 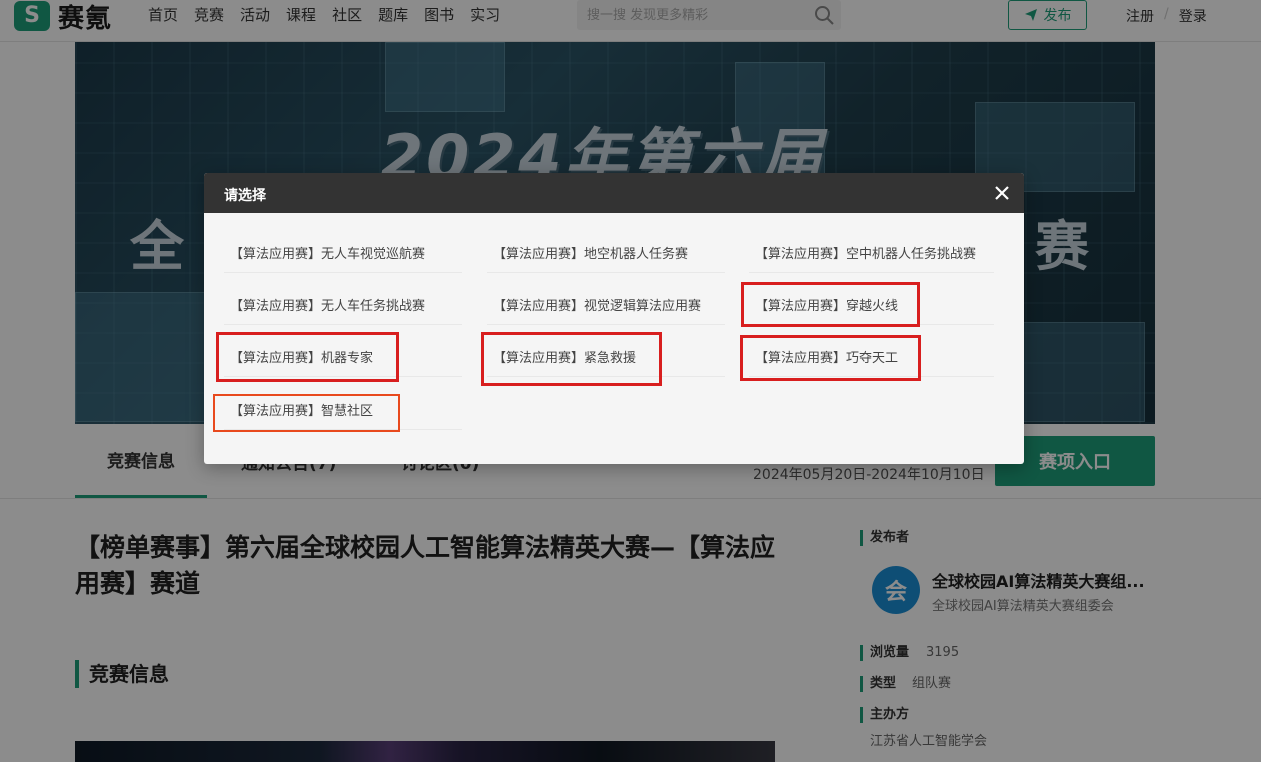 I want to click on track-option: 【算法应用赛】机器专家, so click(x=343, y=357).